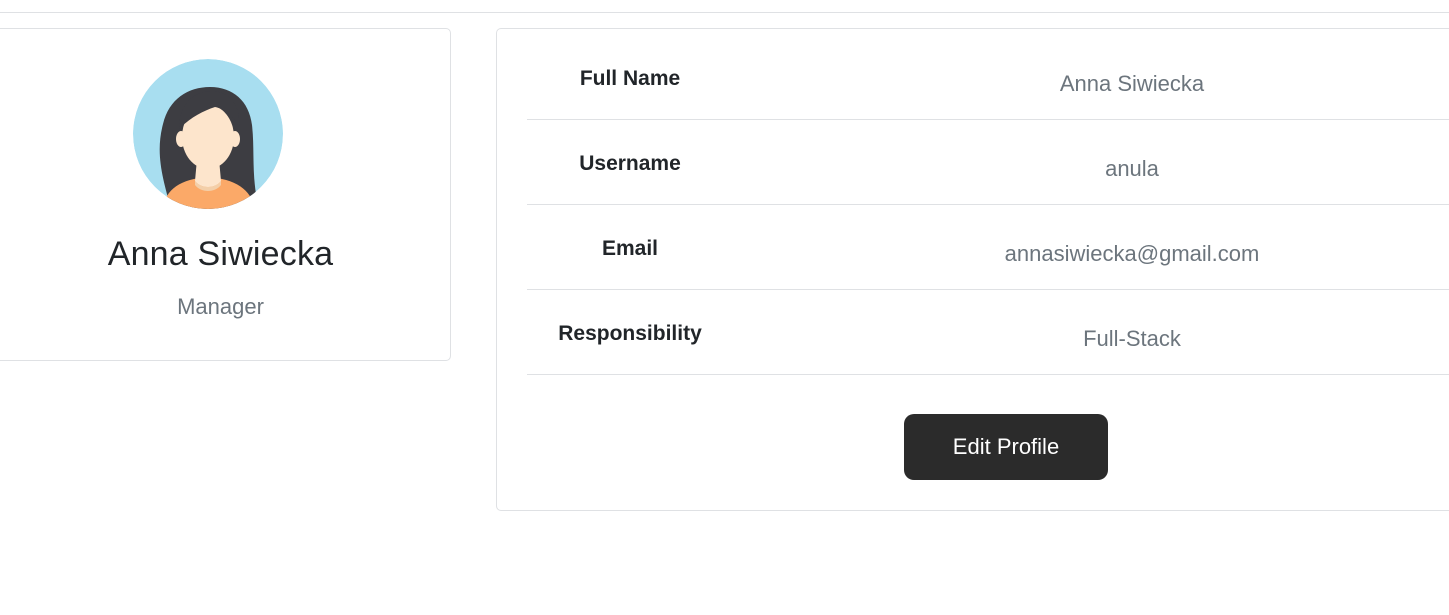  I want to click on female-avatar-icon, so click(208, 134).